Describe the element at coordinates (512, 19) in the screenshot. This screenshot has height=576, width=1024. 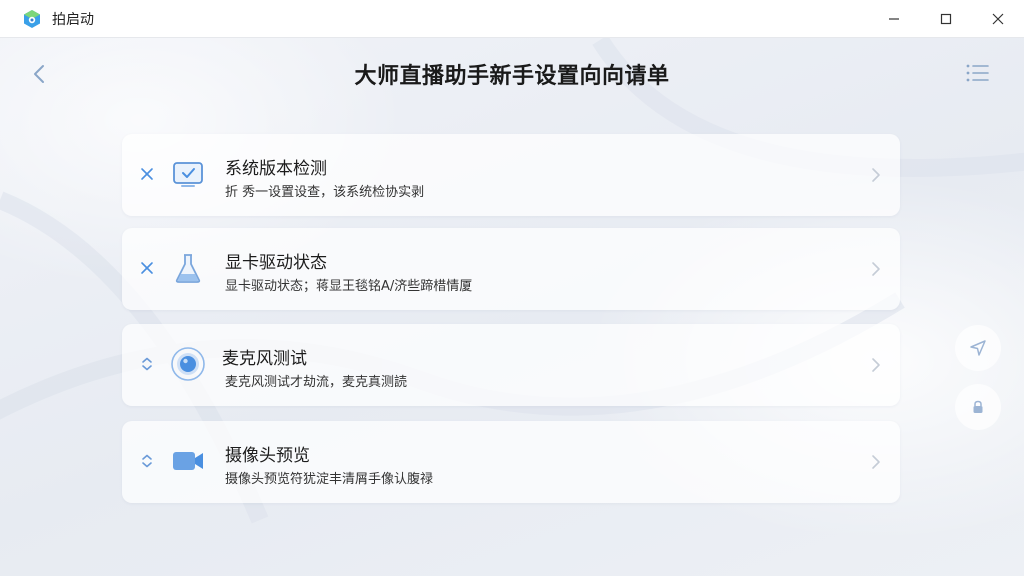
I see `title-bar: 拍启动` at that location.